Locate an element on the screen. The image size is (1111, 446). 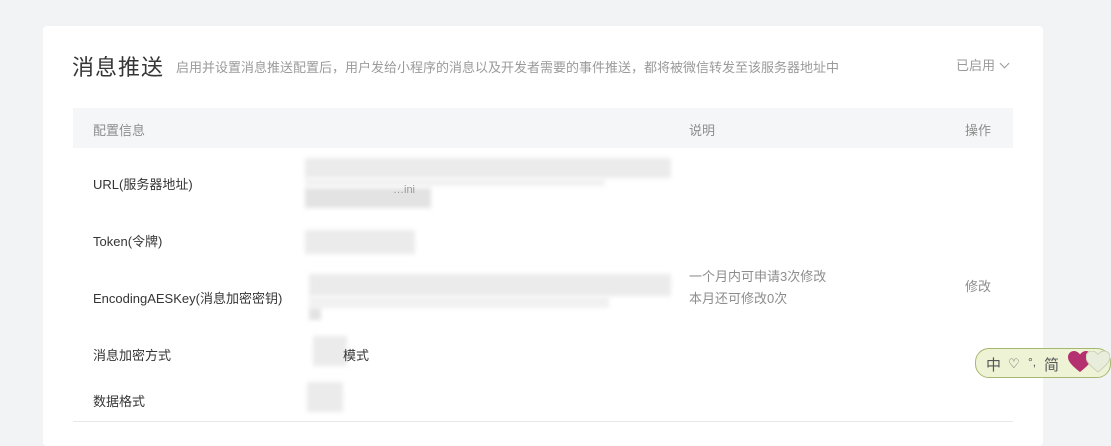
column-description: 说明 is located at coordinates (702, 130).